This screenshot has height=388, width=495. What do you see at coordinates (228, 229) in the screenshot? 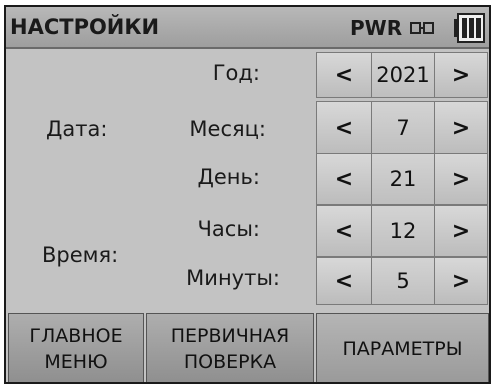
I see `hours-label: Часы:` at bounding box center [228, 229].